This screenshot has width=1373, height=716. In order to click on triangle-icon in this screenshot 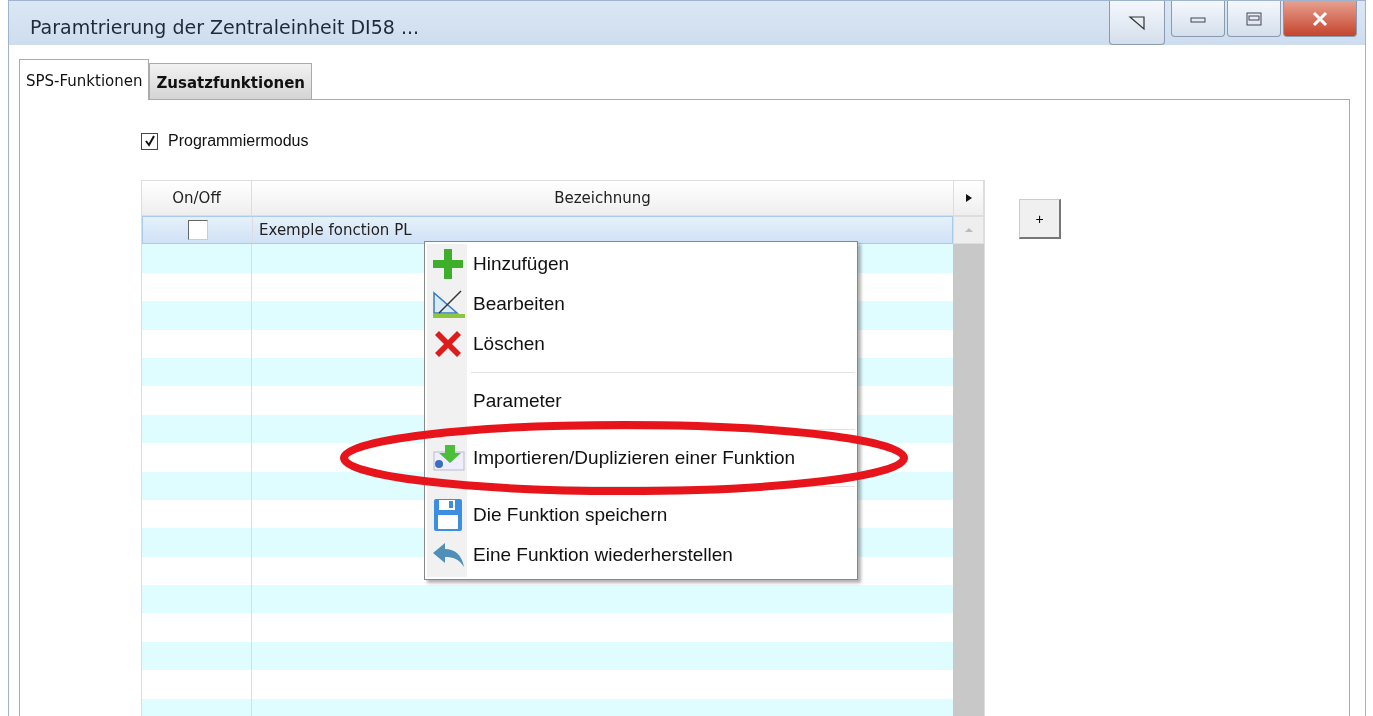, I will do `click(1137, 22)`.